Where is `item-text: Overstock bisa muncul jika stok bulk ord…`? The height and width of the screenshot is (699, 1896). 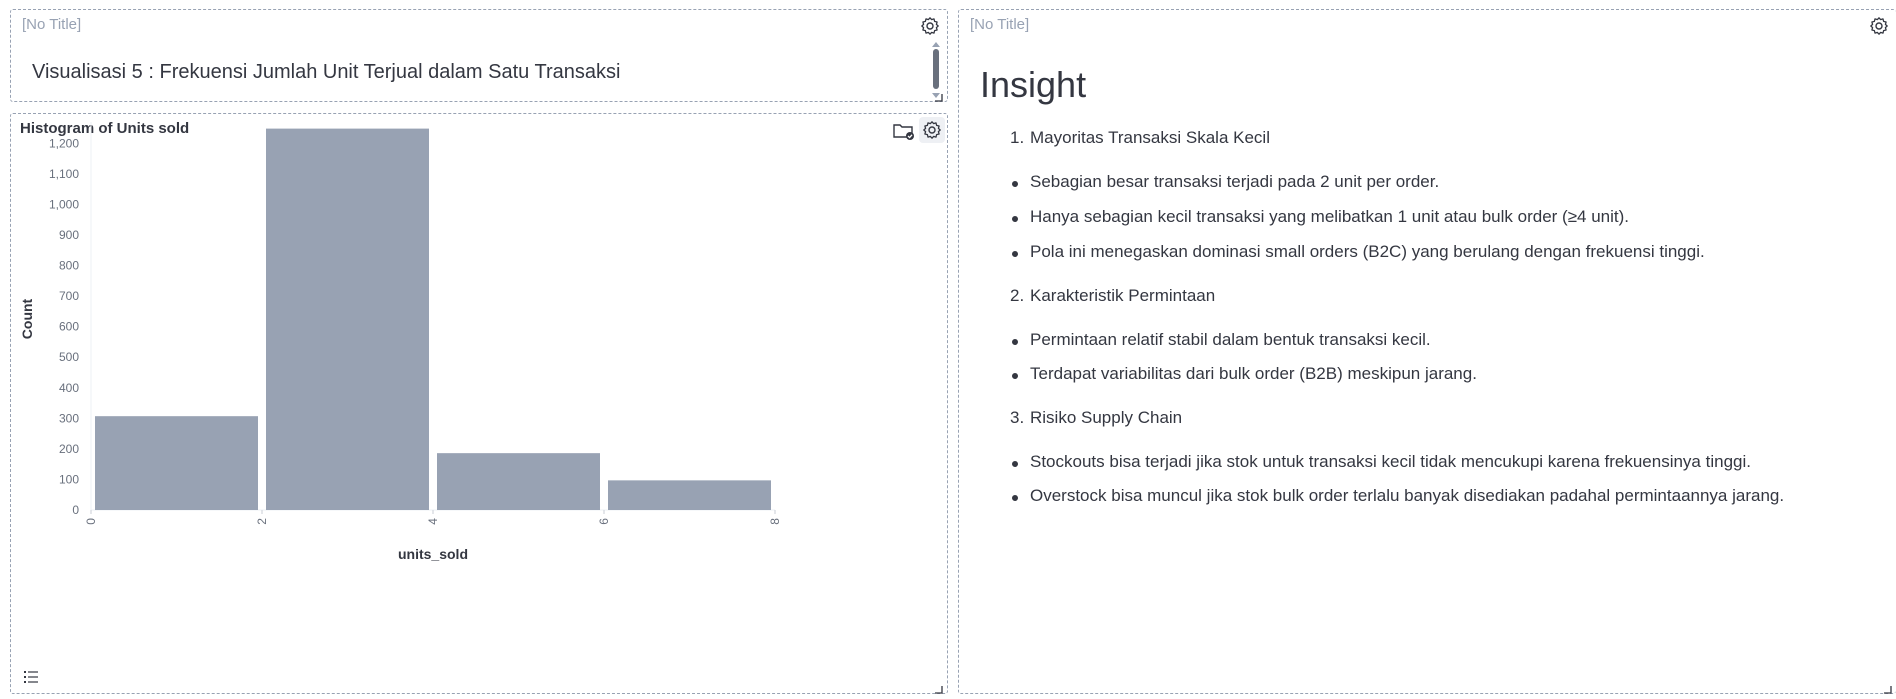
item-text: Overstock bisa muncul jika stok bulk ord… is located at coordinates (1407, 495).